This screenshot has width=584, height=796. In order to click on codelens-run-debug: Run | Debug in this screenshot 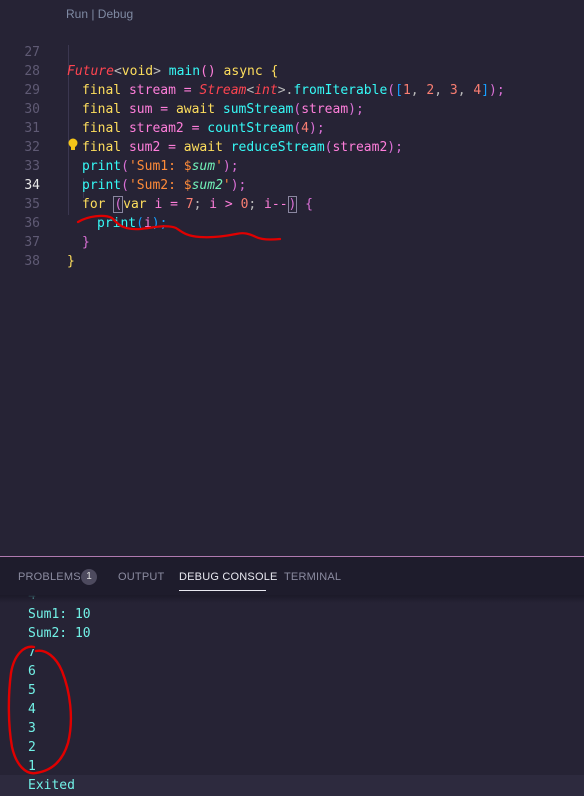, I will do `click(99, 14)`.